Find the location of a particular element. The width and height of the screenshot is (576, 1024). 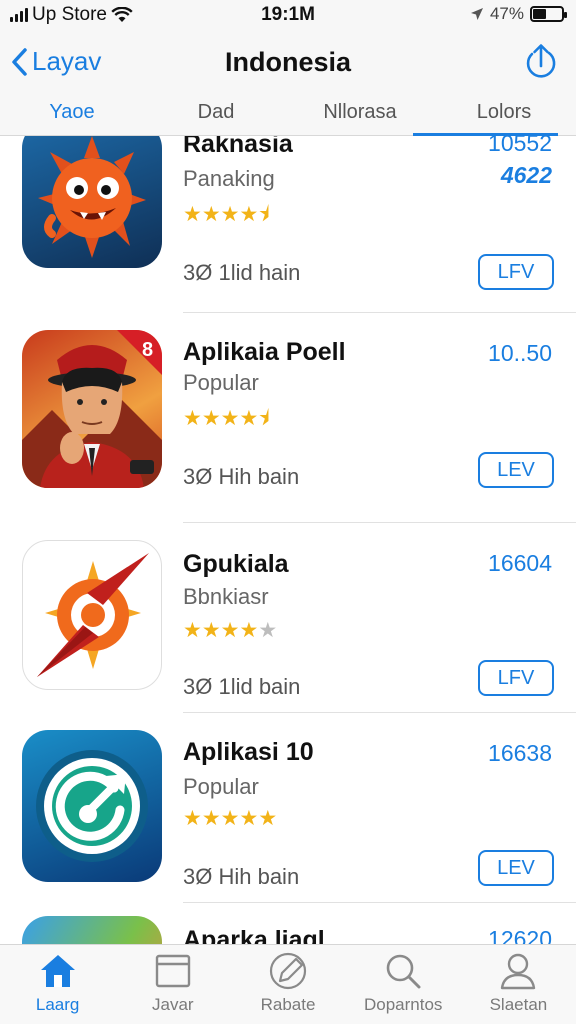

status-right: 47% is located at coordinates (518, 14).